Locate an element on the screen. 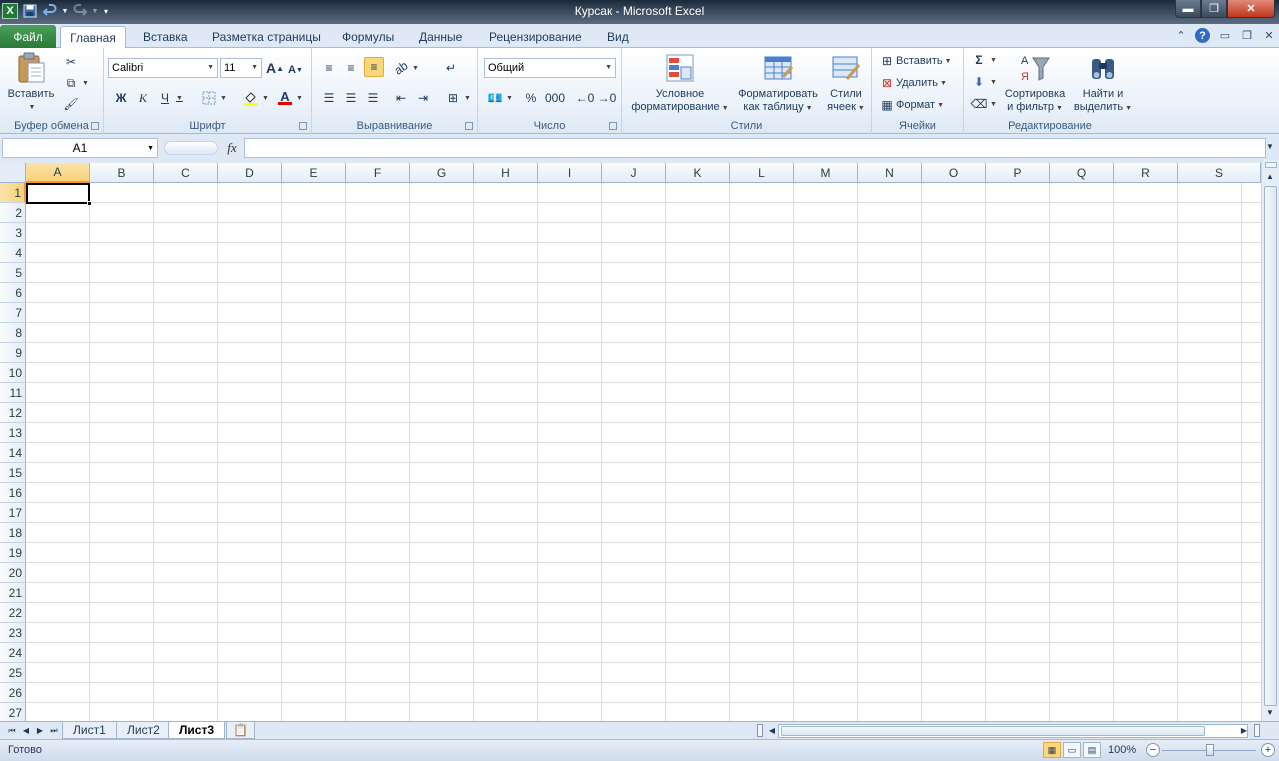 This screenshot has height=761, width=1279. column-header-g: G is located at coordinates (442, 173).